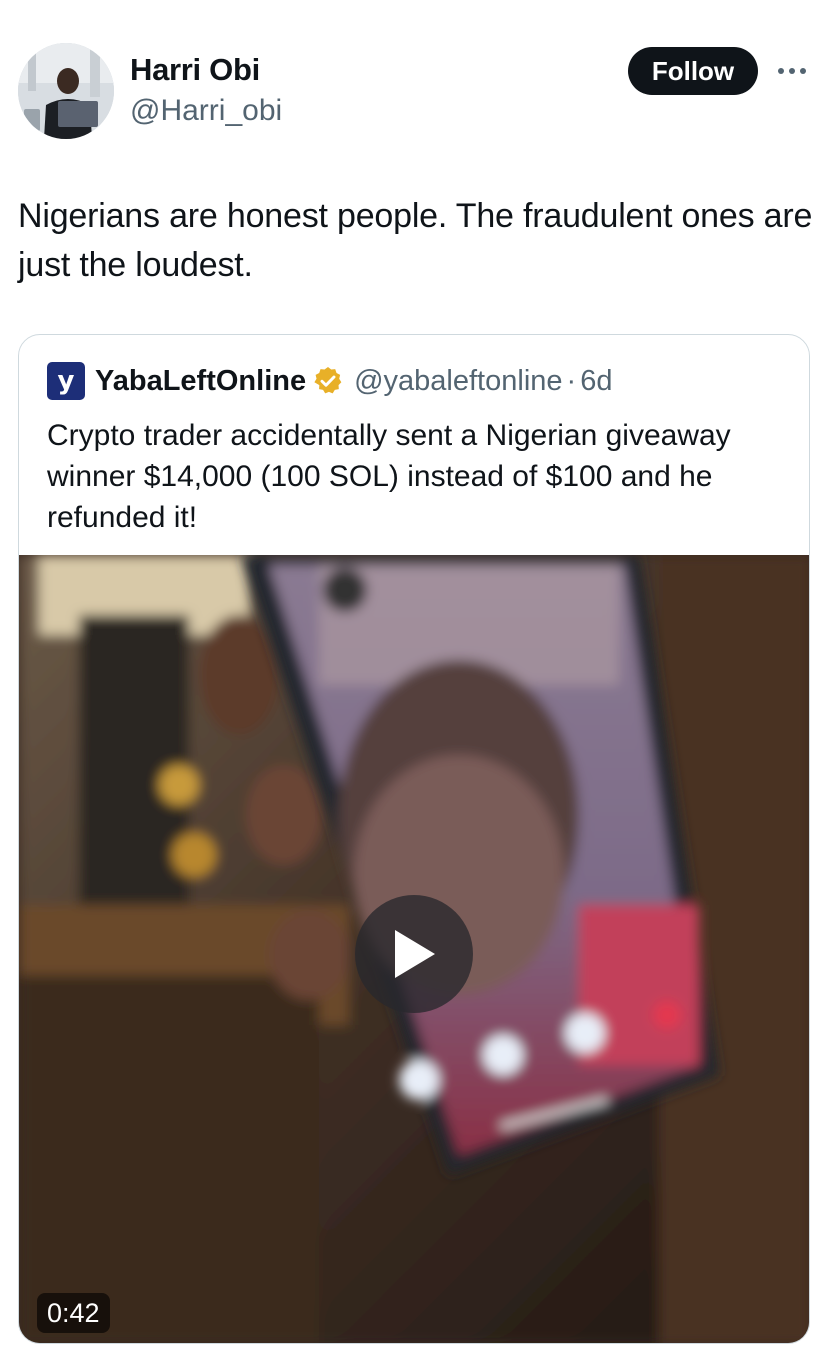 This screenshot has height=1346, width=828. I want to click on play-icon, so click(415, 954).